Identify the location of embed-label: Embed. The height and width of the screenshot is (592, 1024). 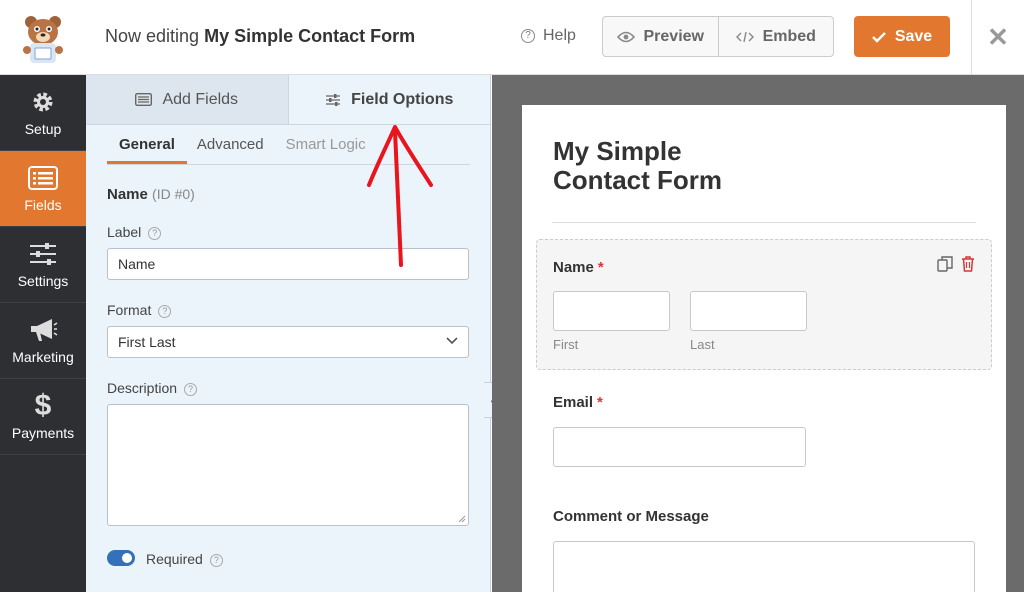
(789, 36).